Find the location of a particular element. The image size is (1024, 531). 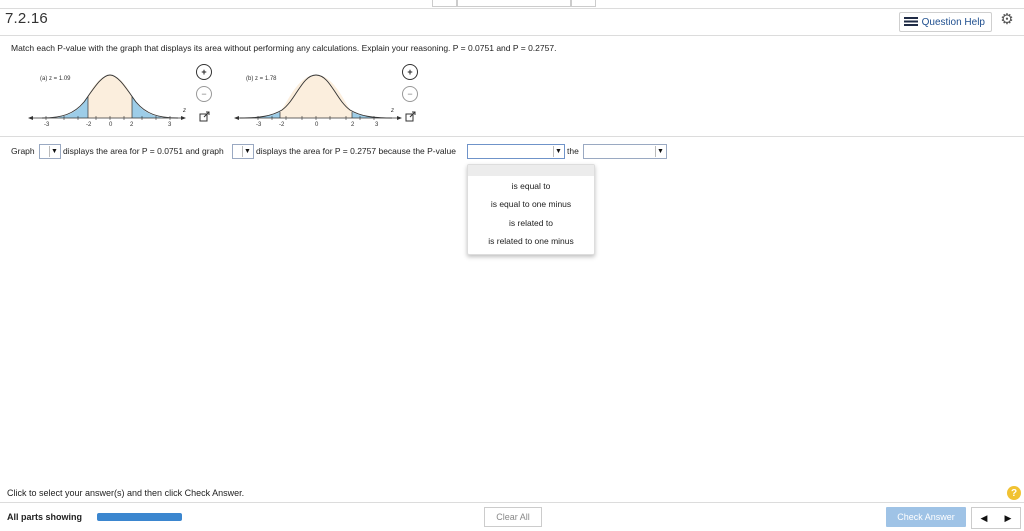

list-icon is located at coordinates (910, 22).